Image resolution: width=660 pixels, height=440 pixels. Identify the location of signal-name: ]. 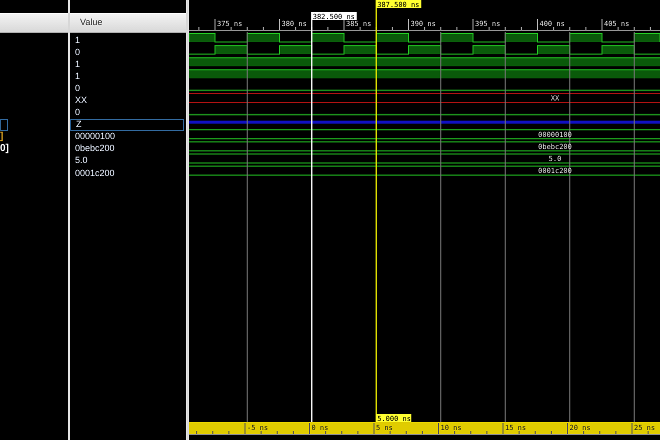
(2, 137).